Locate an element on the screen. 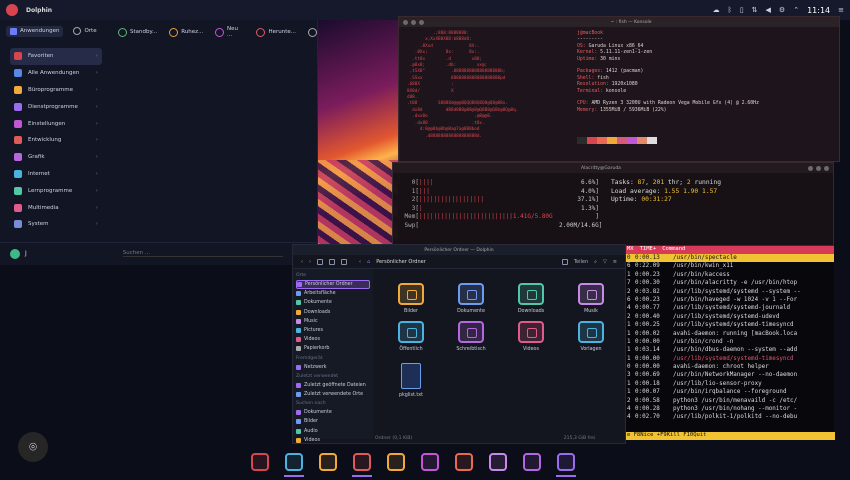 The height and width of the screenshot is (480, 850). tab-applications: Anwendungen is located at coordinates (35, 31).